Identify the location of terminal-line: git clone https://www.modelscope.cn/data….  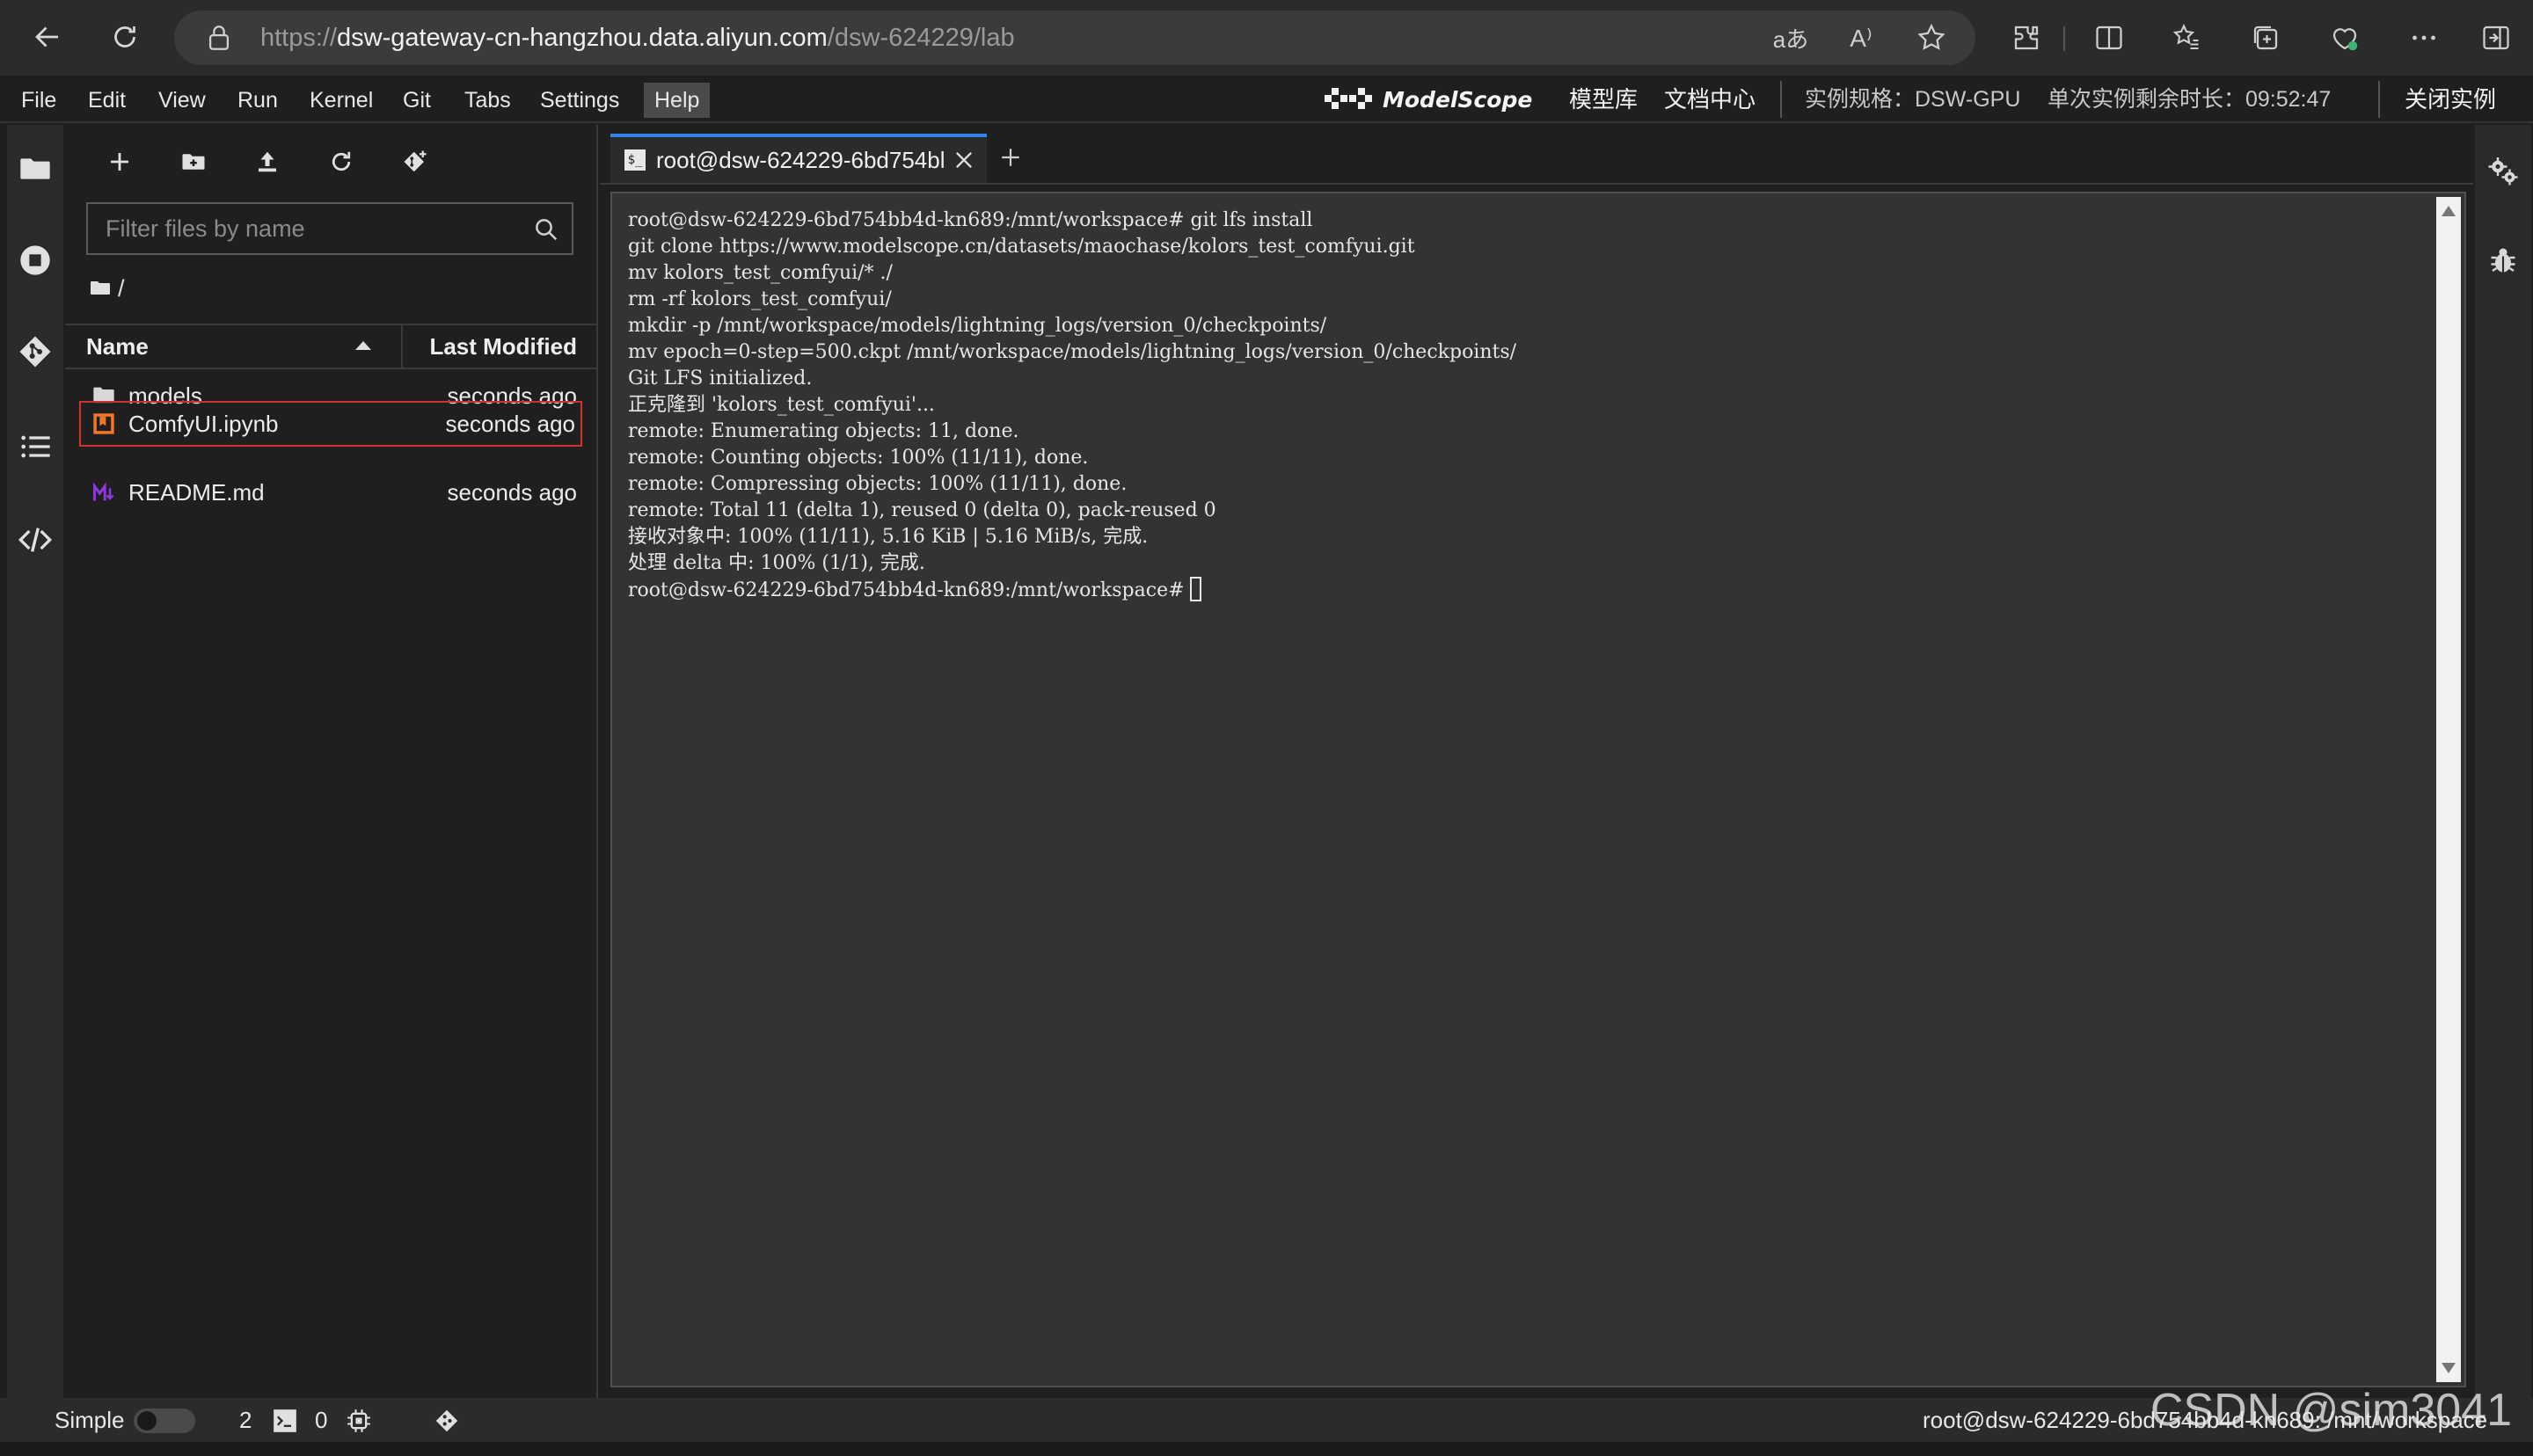
(1021, 247).